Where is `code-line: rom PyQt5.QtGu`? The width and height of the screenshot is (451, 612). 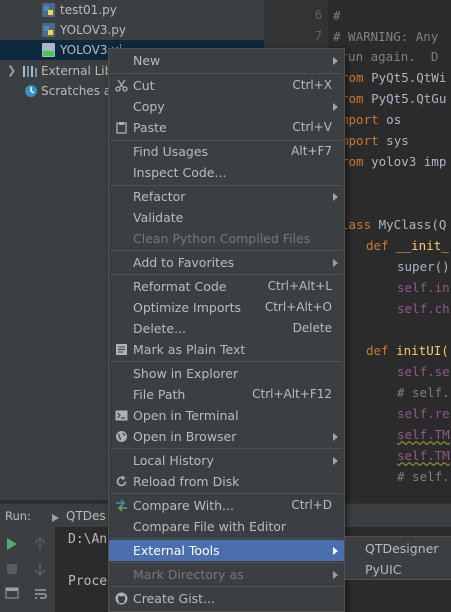 code-line: rom PyQt5.QtGu is located at coordinates (394, 98).